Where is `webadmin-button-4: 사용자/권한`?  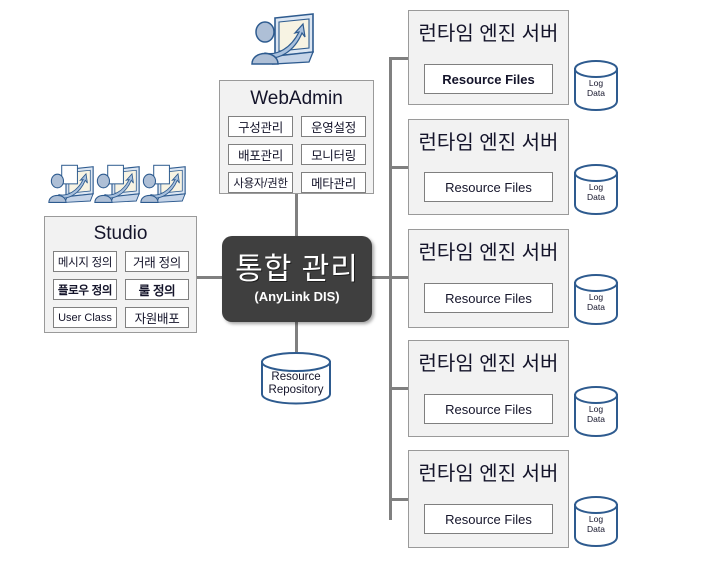
webadmin-button-4: 사용자/권한 is located at coordinates (260, 182).